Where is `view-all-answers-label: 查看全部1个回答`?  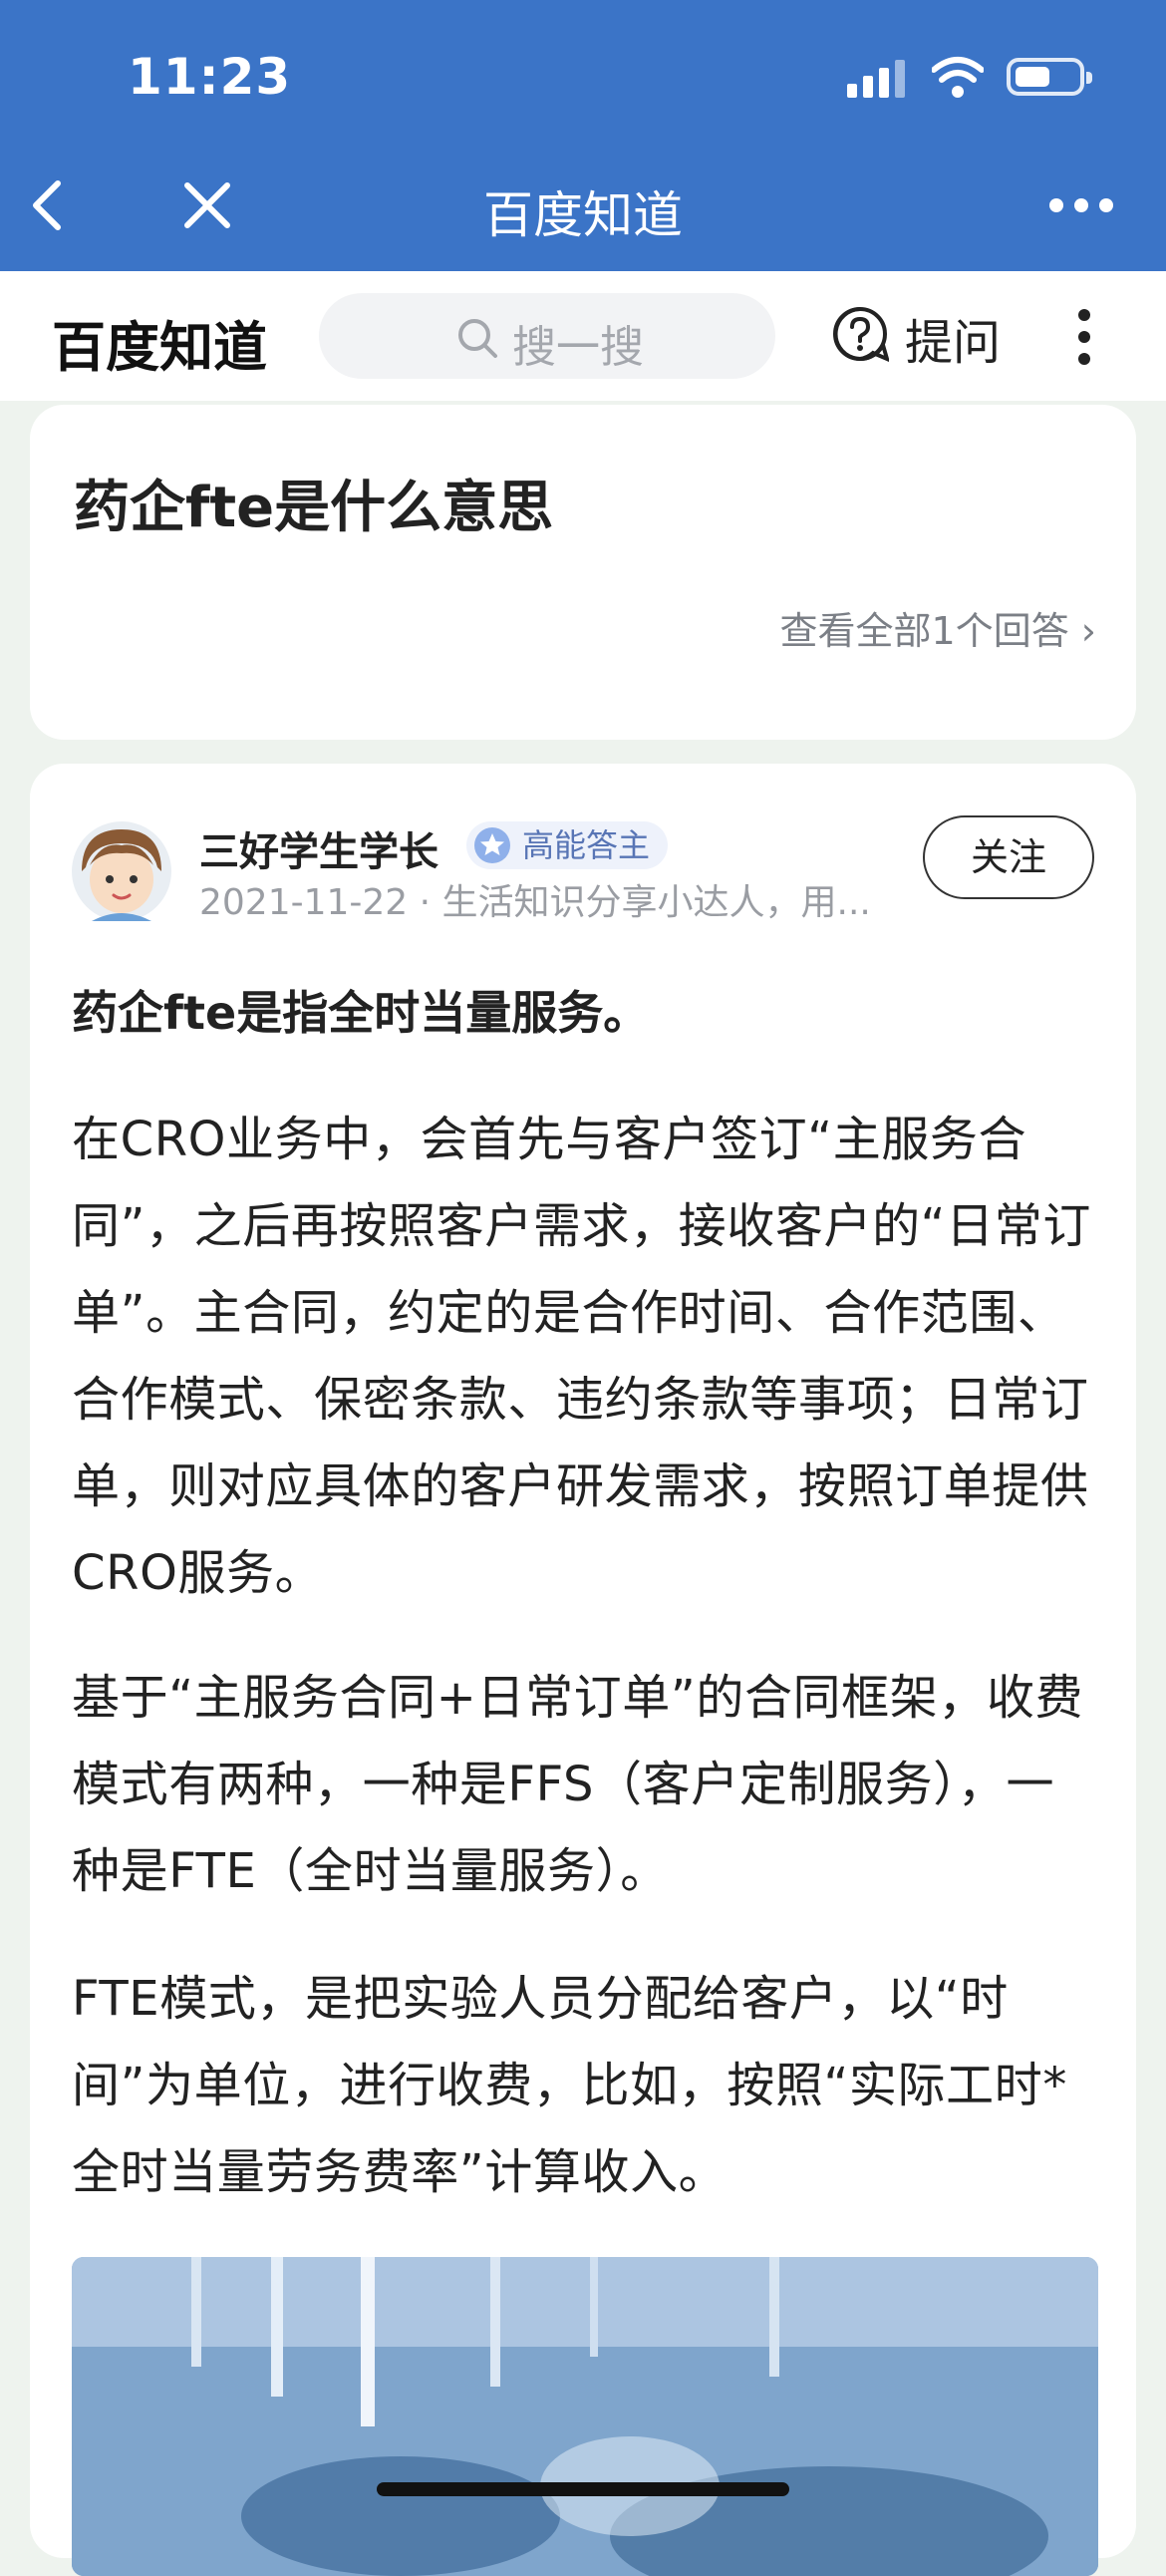 view-all-answers-label: 查看全部1个回答 is located at coordinates (924, 631).